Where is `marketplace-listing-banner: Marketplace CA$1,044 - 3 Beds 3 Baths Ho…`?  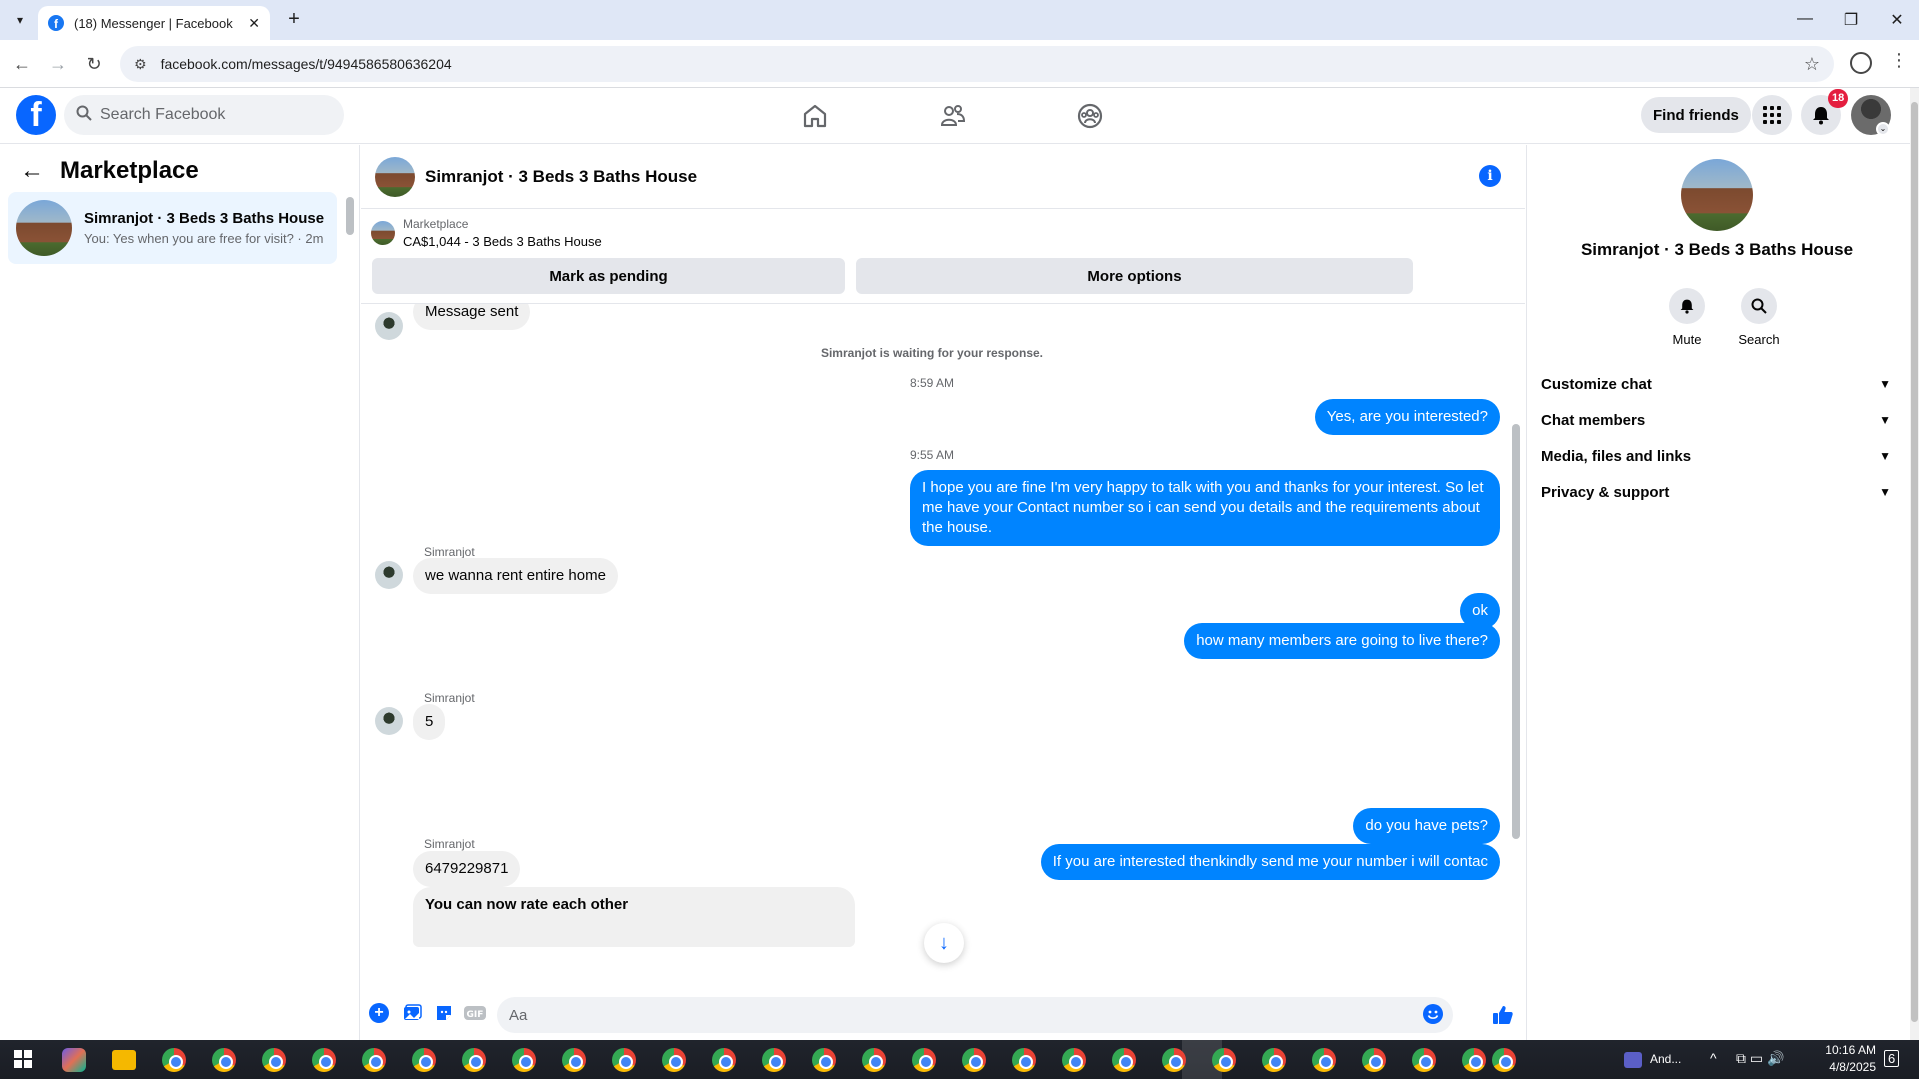 marketplace-listing-banner: Marketplace CA$1,044 - 3 Beds 3 Baths Ho… is located at coordinates (486, 233).